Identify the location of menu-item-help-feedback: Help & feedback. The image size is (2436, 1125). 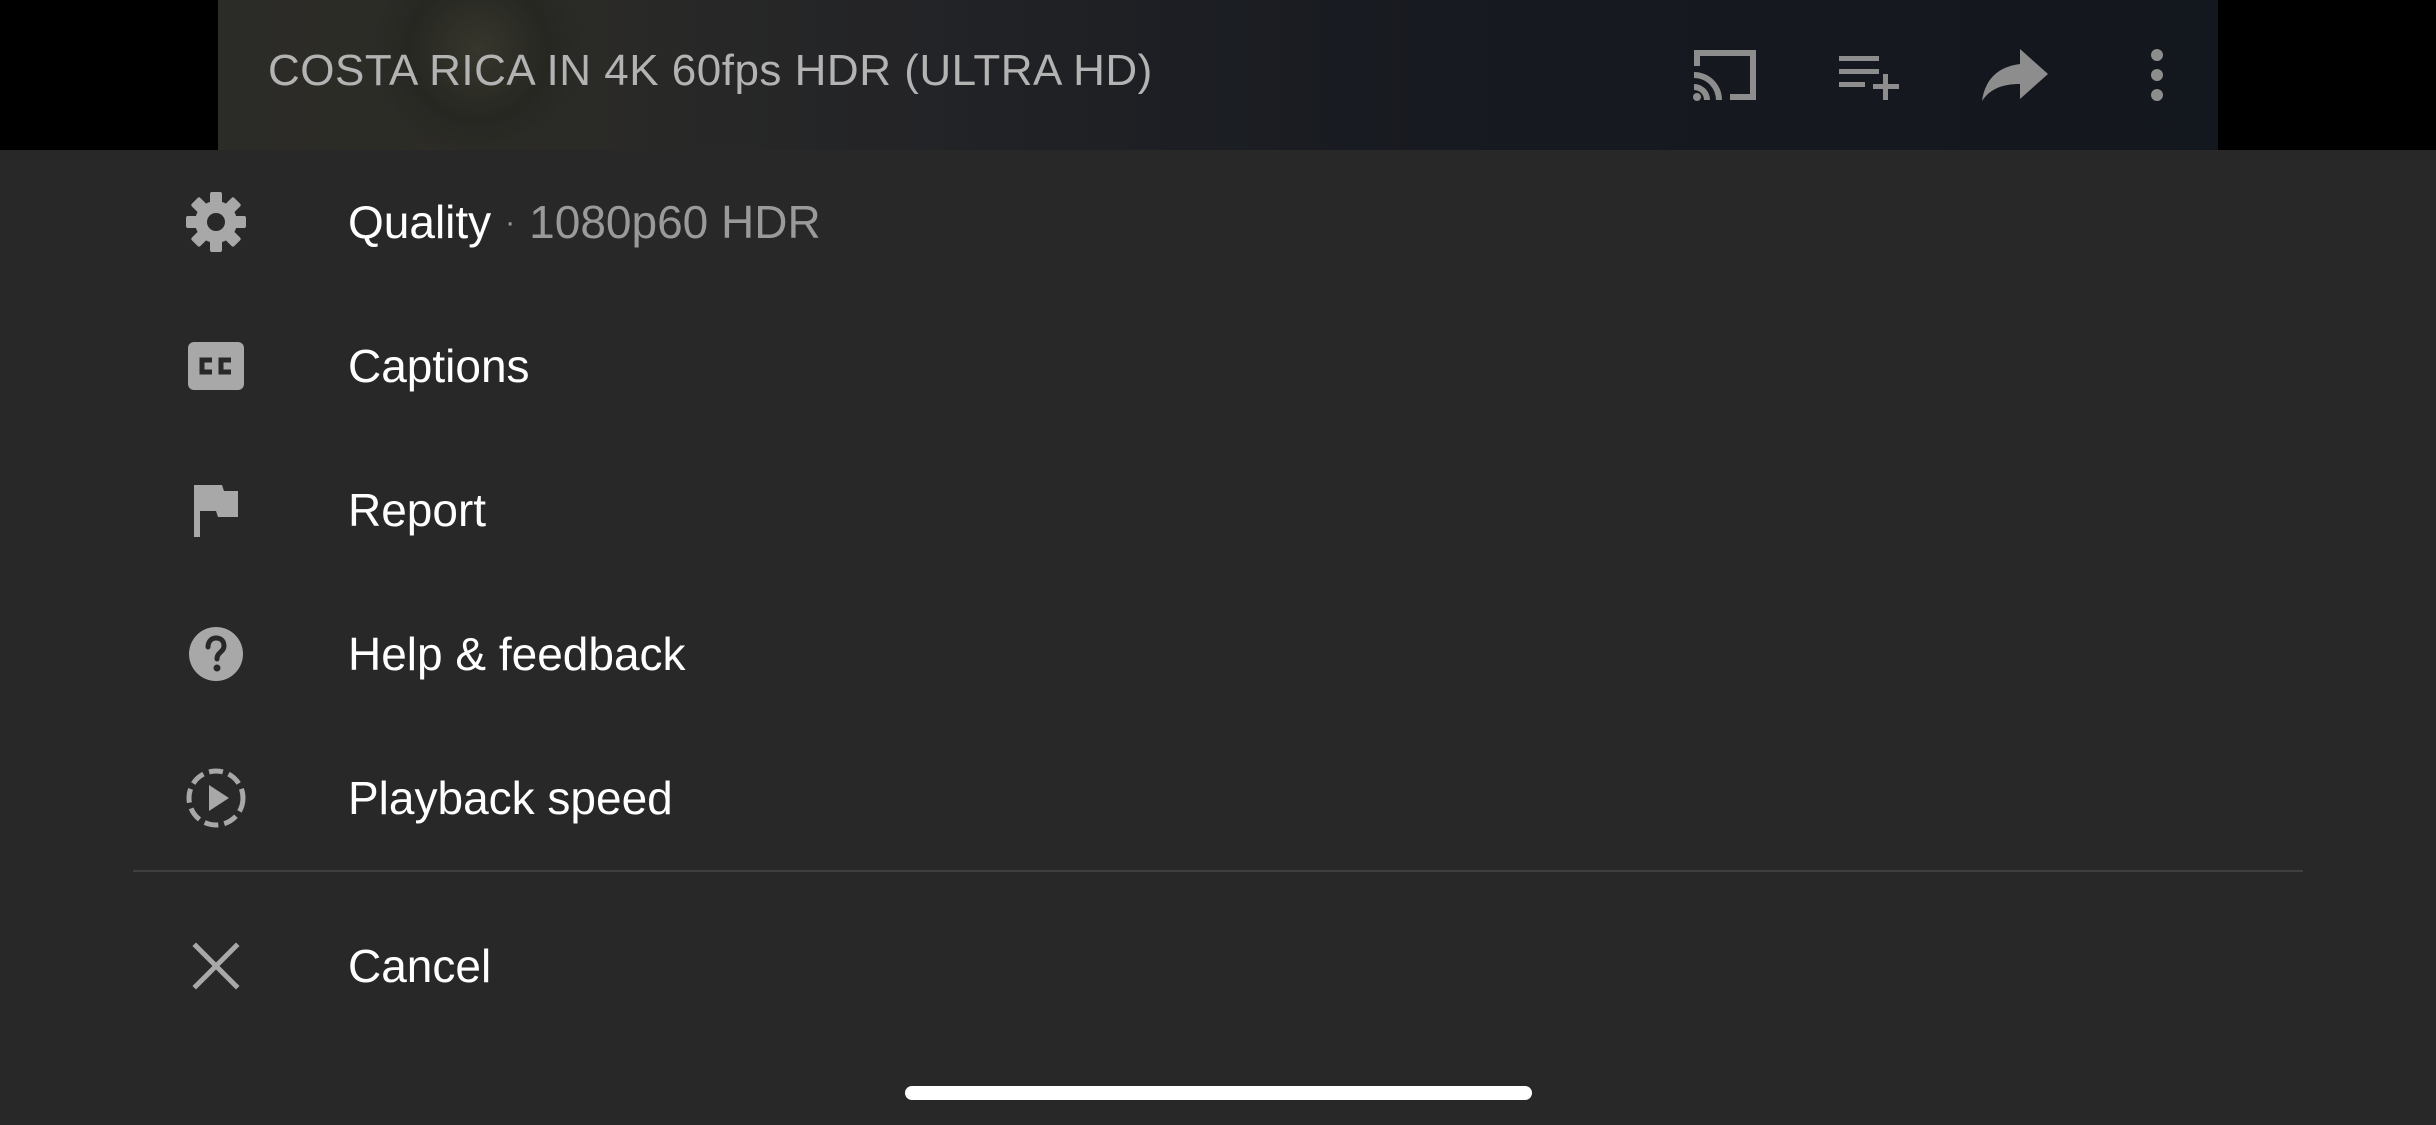
(1218, 654).